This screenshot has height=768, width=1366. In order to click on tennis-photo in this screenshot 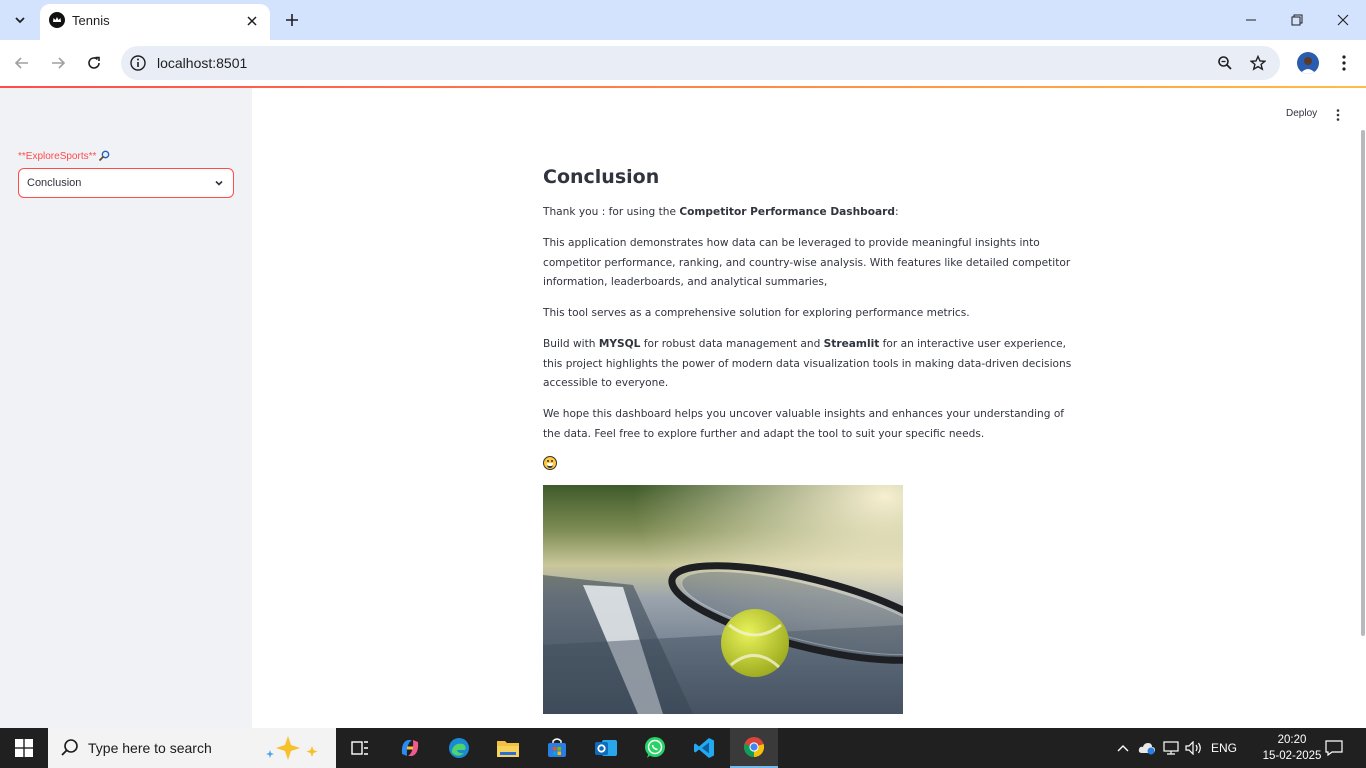, I will do `click(723, 599)`.